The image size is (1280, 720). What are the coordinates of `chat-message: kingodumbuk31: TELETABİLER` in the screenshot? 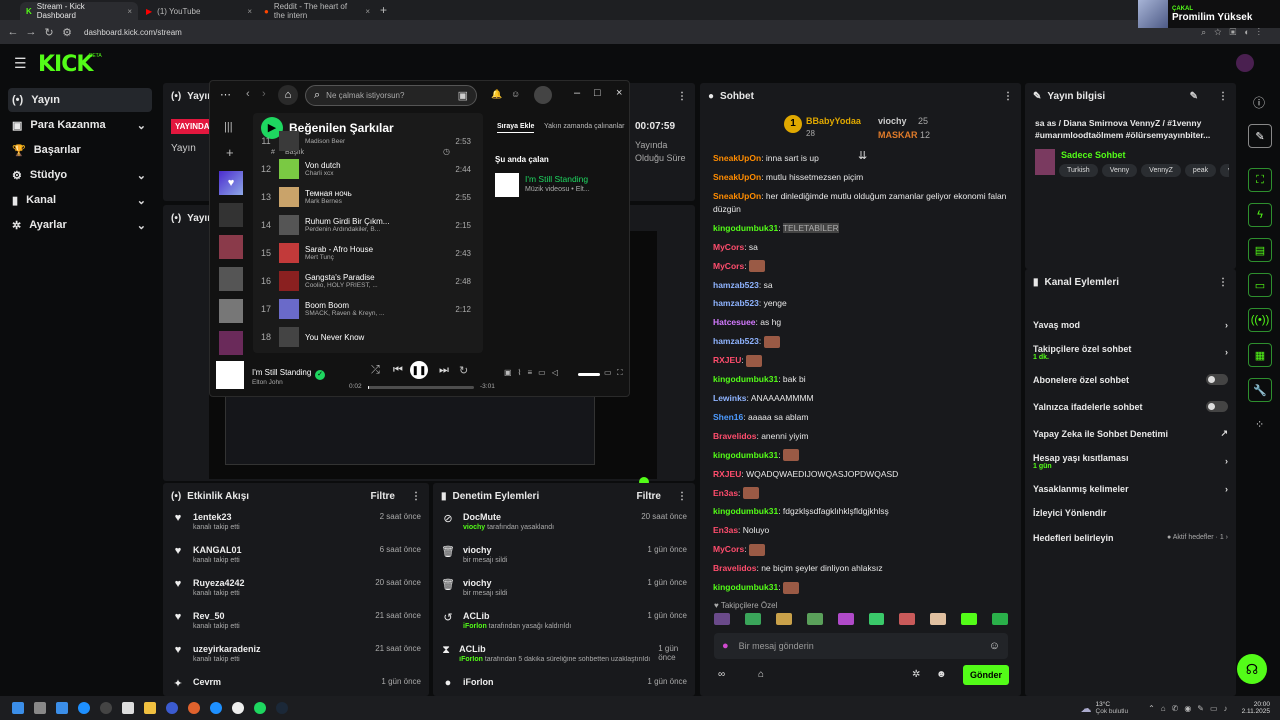 It's located at (855, 228).